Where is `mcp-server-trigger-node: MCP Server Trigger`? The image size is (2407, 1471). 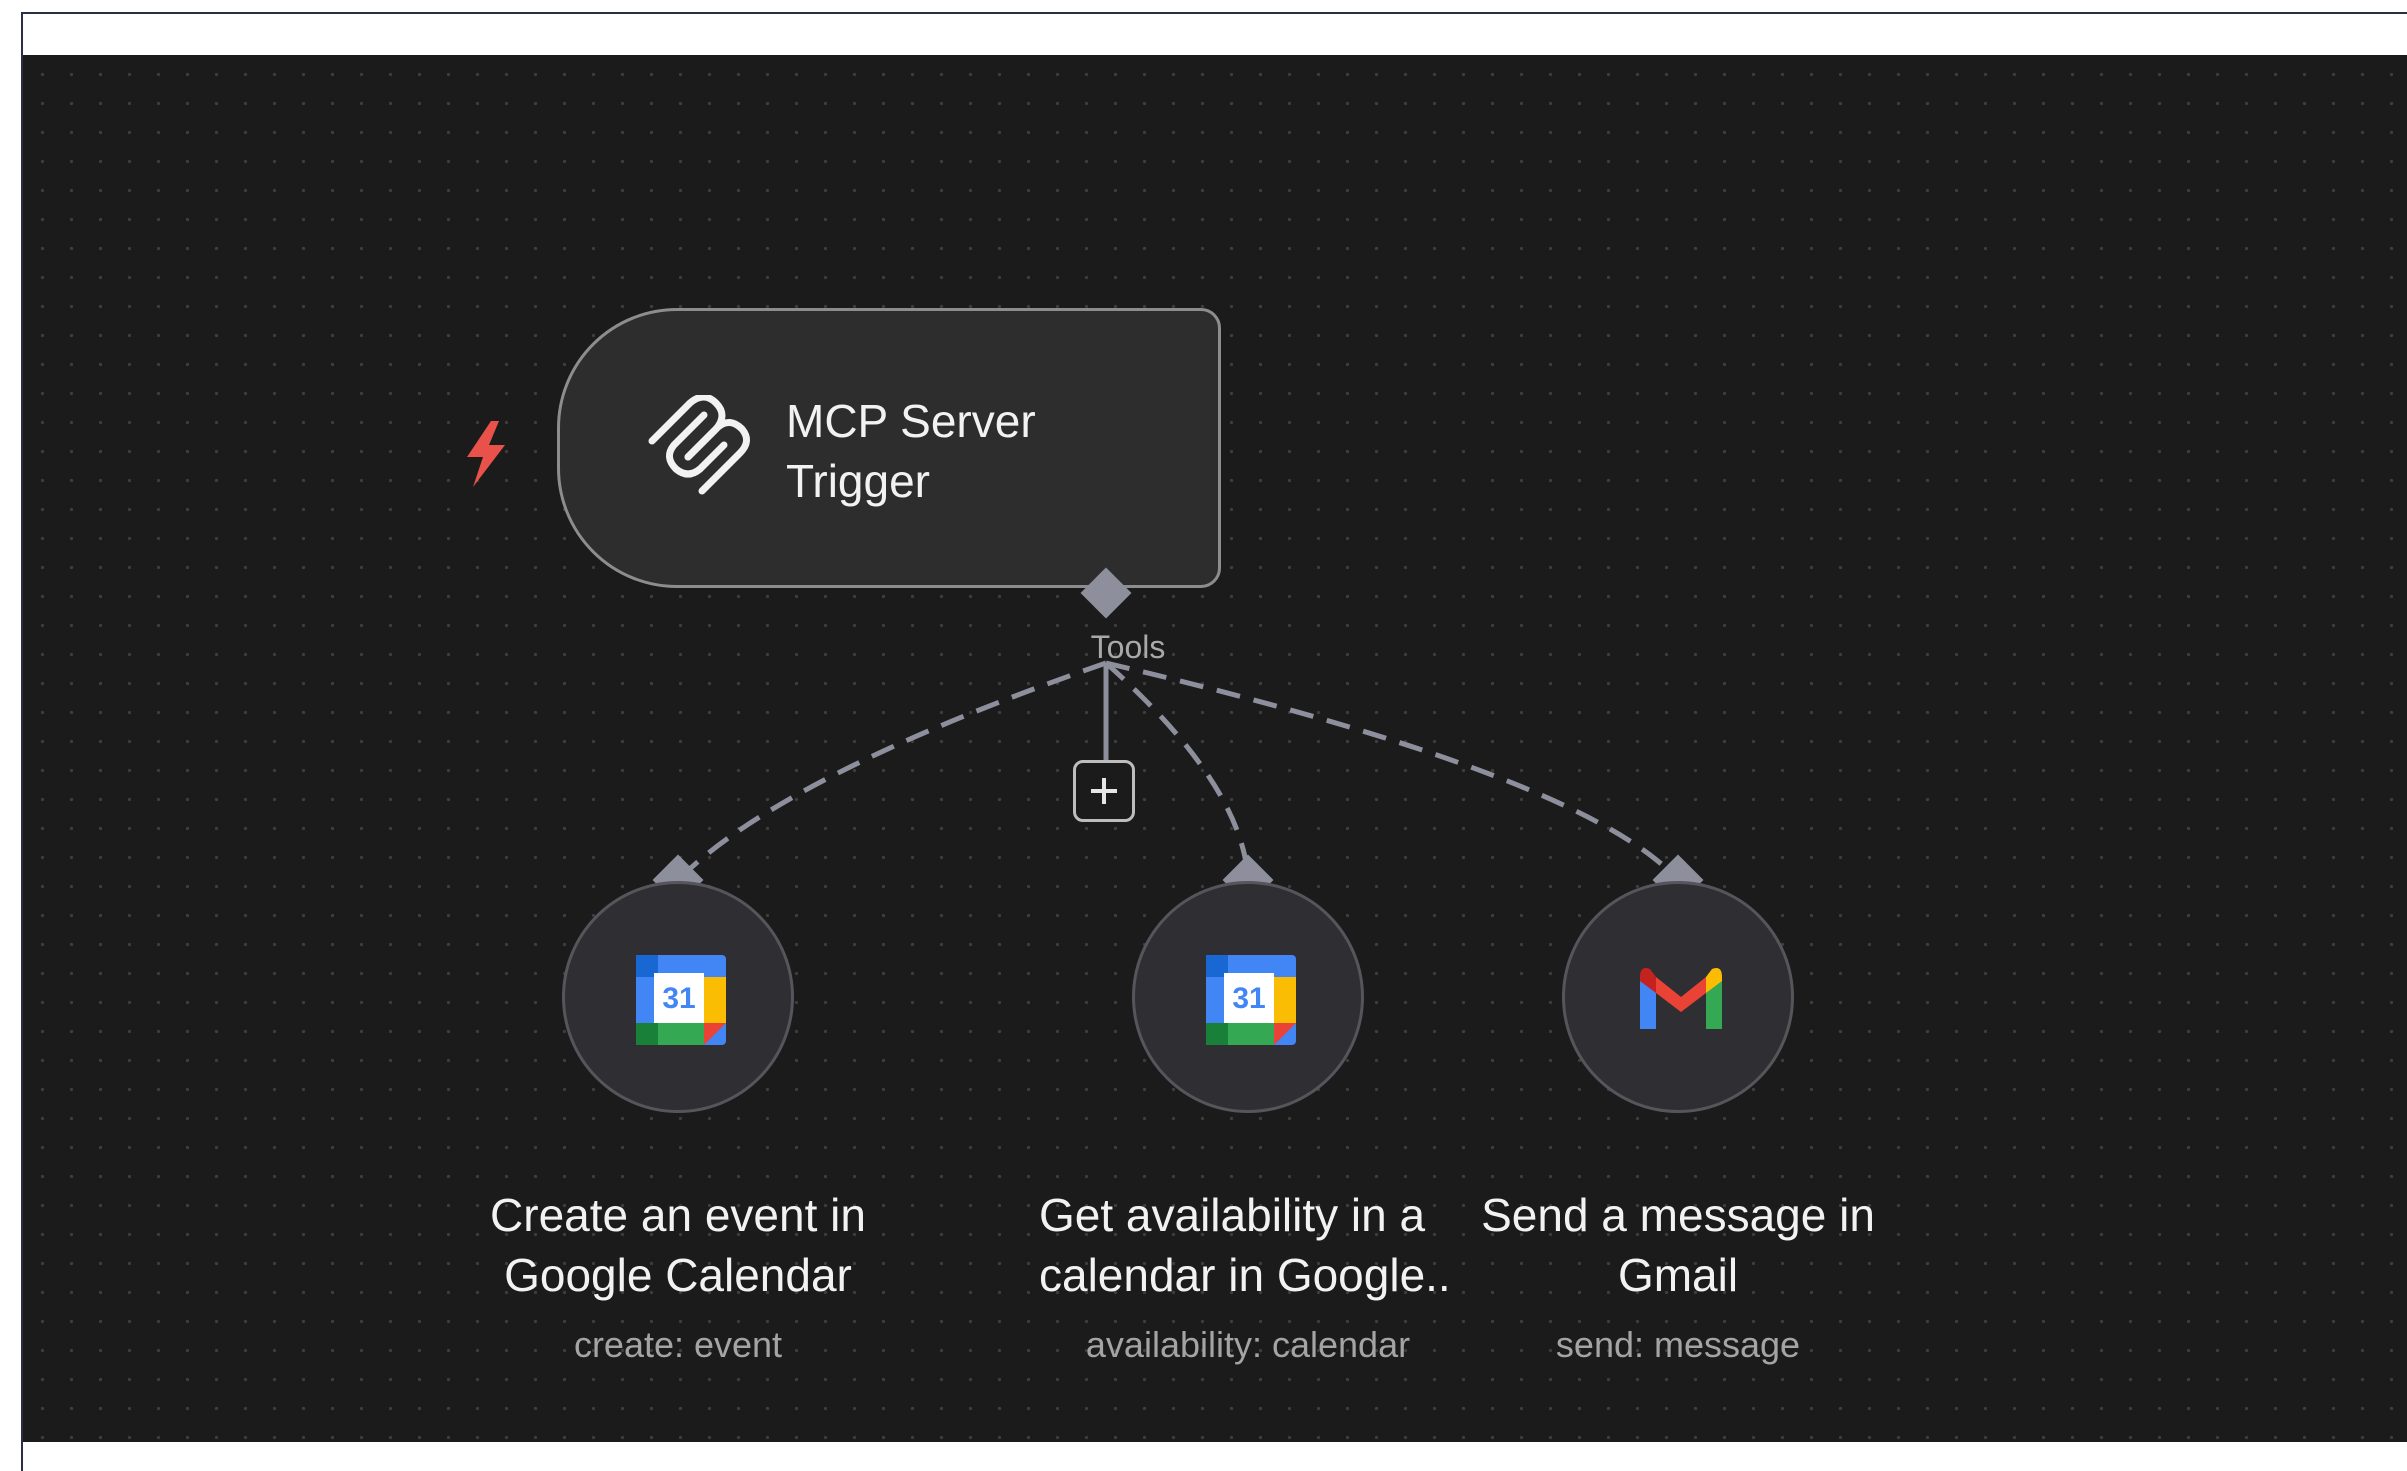 mcp-server-trigger-node: MCP Server Trigger is located at coordinates (889, 448).